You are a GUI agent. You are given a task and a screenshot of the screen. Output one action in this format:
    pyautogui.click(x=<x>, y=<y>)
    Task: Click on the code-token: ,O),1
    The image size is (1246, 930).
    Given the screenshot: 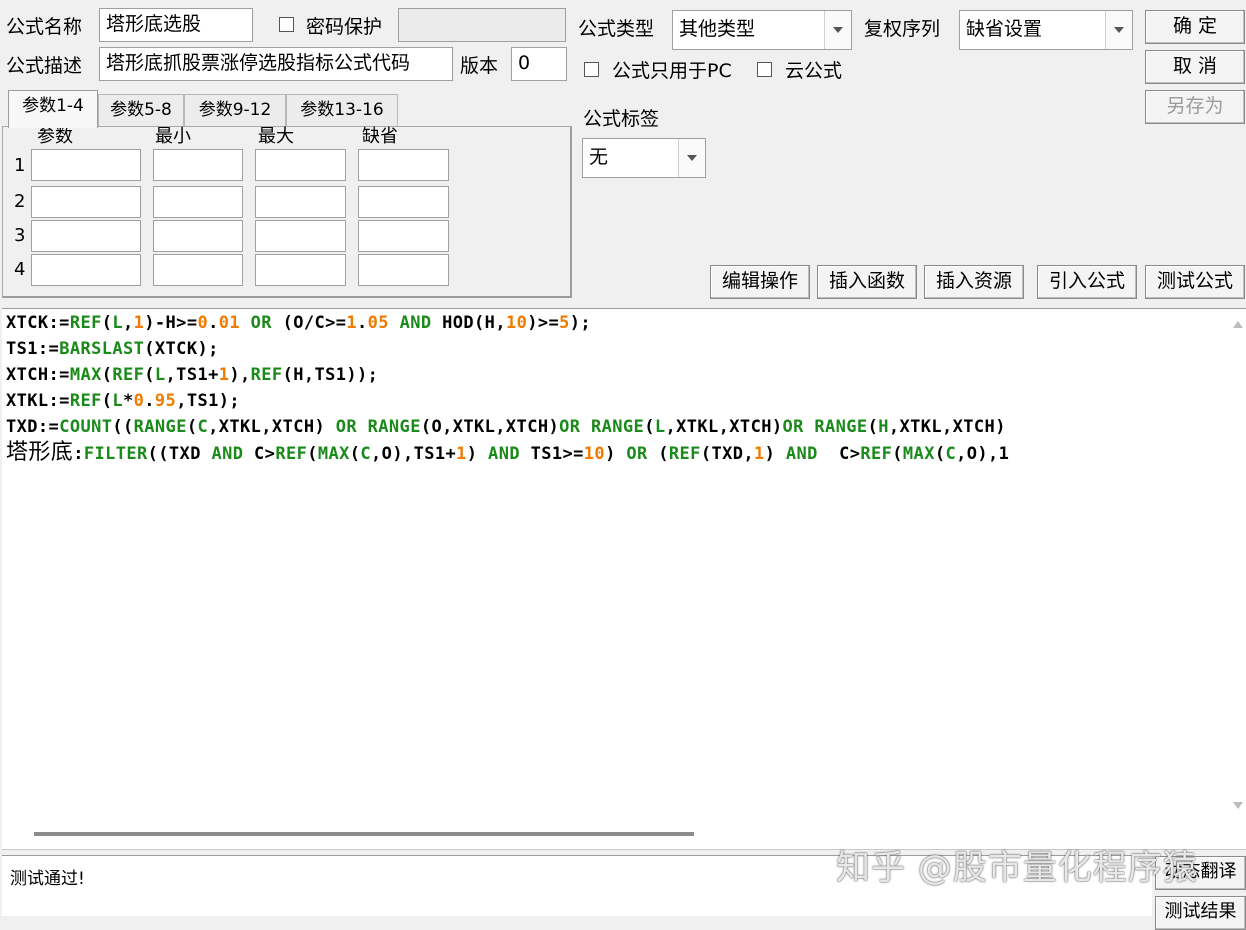 What is the action you would take?
    pyautogui.click(x=983, y=454)
    